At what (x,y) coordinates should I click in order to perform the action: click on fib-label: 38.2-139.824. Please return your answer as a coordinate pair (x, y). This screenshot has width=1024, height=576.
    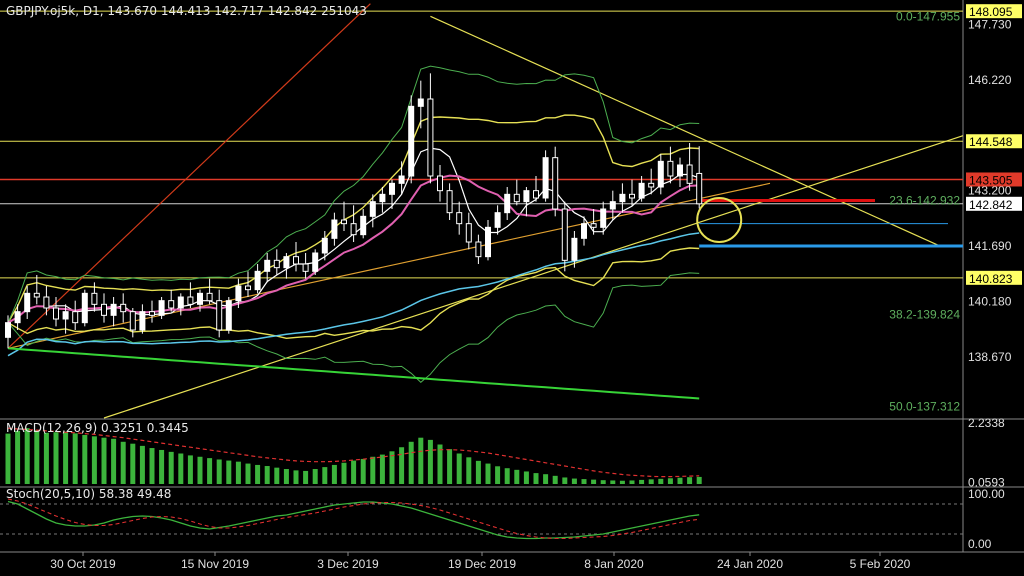
    Looking at the image, I should click on (924, 314).